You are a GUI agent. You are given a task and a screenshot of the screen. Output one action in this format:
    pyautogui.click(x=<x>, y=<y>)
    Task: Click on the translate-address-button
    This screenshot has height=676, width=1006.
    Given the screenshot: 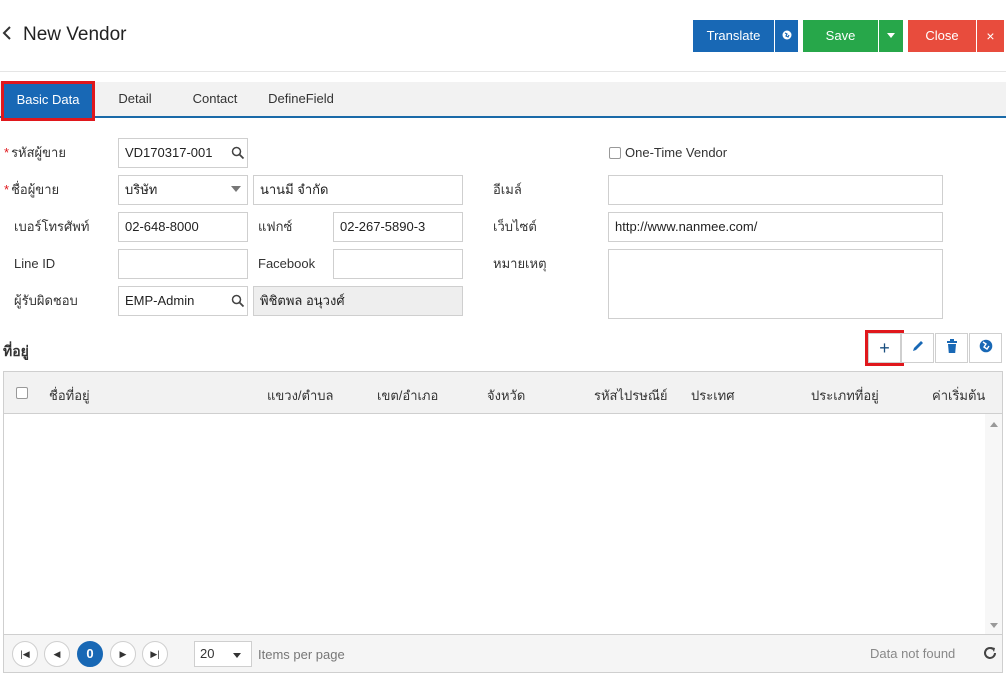 What is the action you would take?
    pyautogui.click(x=985, y=348)
    